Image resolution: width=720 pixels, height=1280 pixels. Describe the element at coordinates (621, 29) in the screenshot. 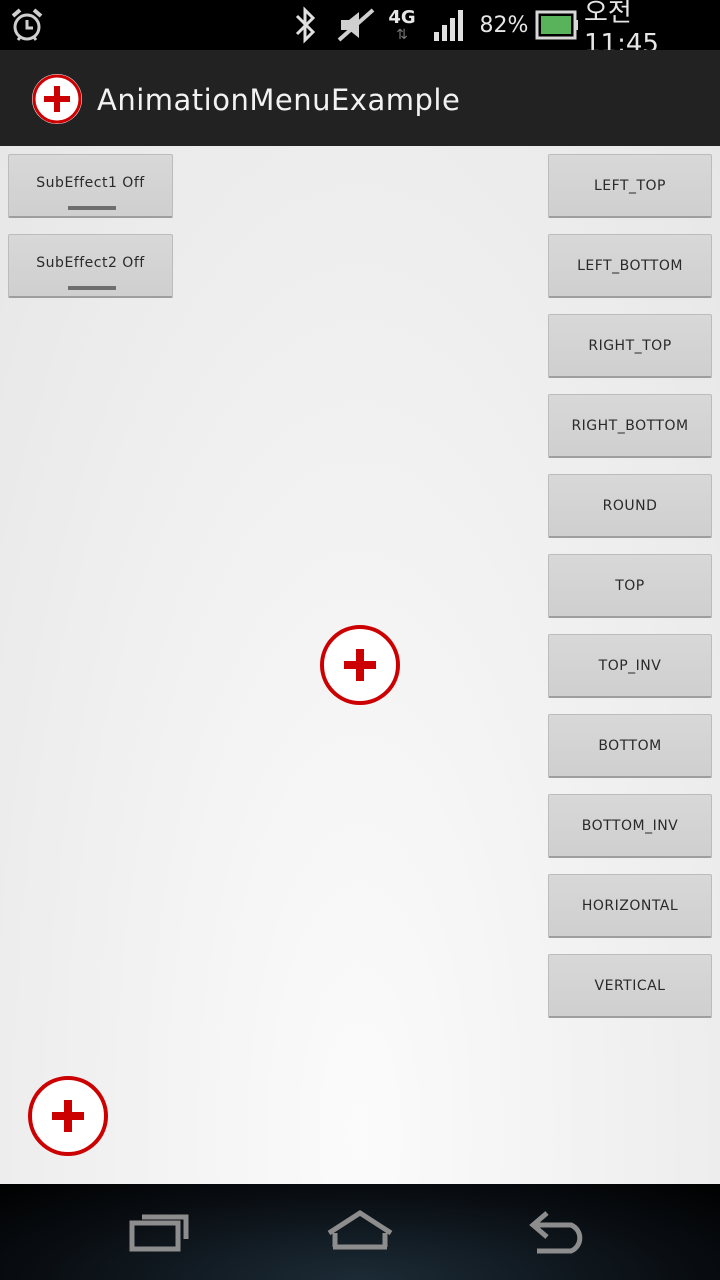

I see `clock: 오전 11:45` at that location.